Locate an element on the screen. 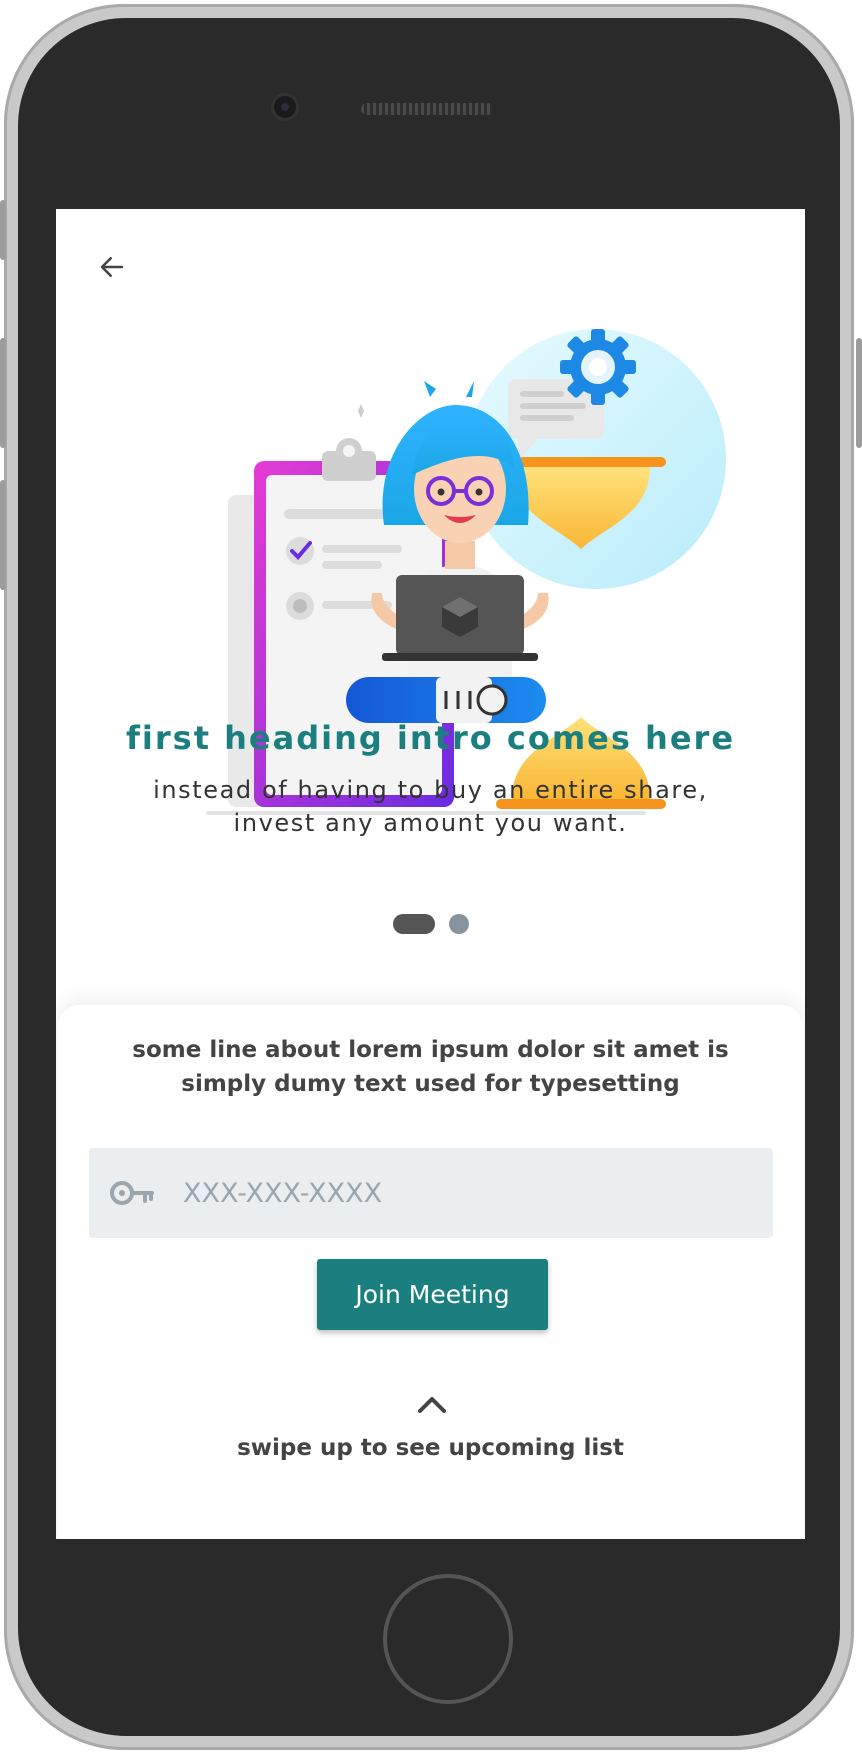 The image size is (862, 1754). arrow-left-icon is located at coordinates (112, 267).